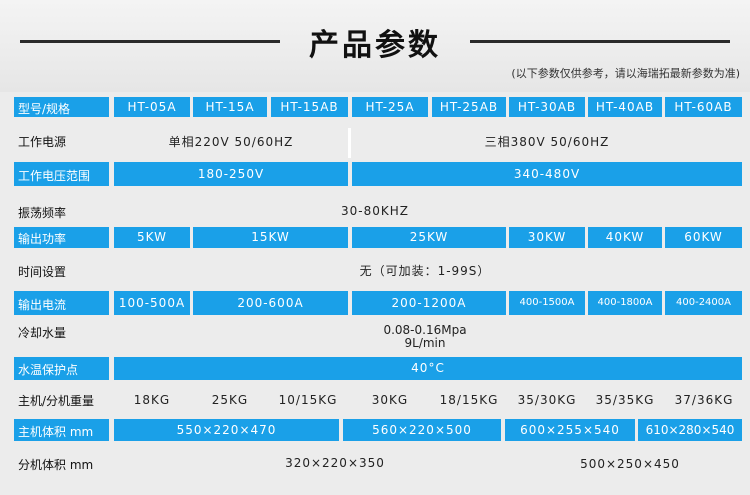 This screenshot has width=750, height=495. I want to click on row-cooling-water: 冷却水量 0.08-0.16Mpa 9L/min, so click(375, 338).